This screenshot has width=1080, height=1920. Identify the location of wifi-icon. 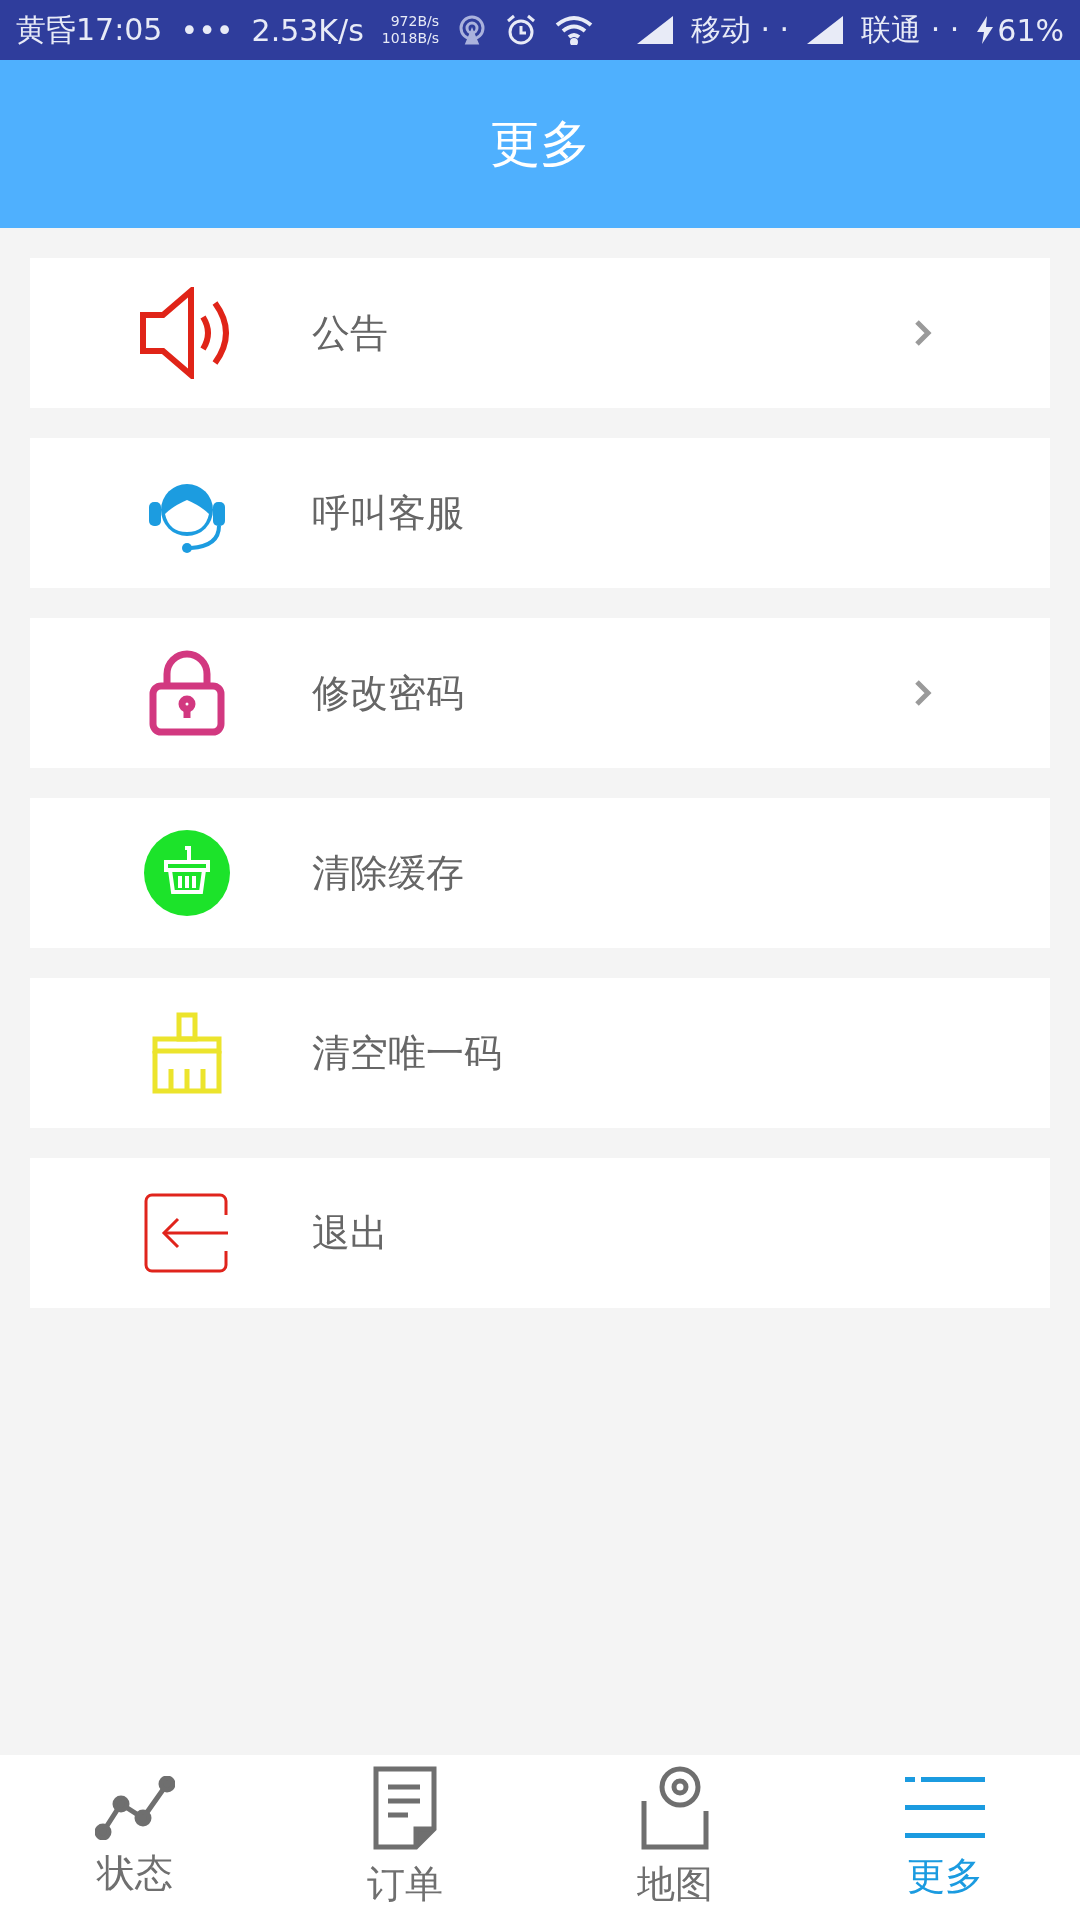
(574, 30).